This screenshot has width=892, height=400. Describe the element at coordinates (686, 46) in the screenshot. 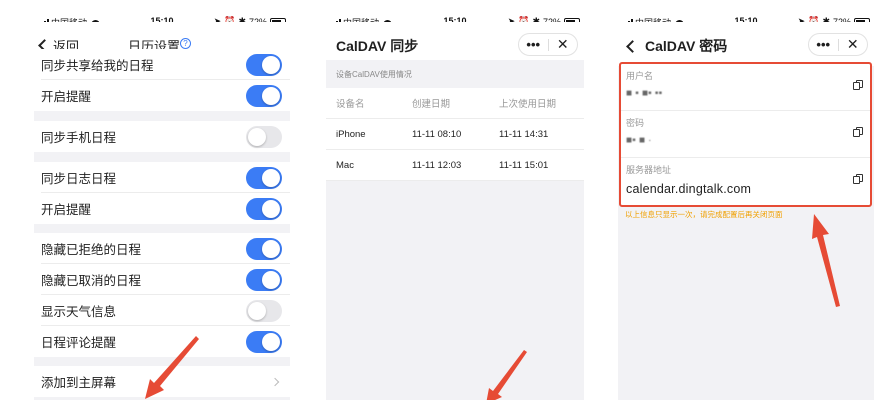

I see `page-title: CalDAV 密码` at that location.